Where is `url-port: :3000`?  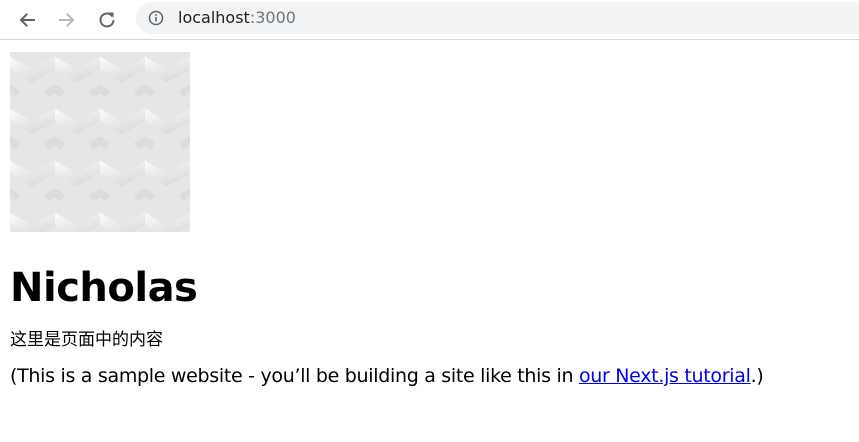 url-port: :3000 is located at coordinates (272, 17).